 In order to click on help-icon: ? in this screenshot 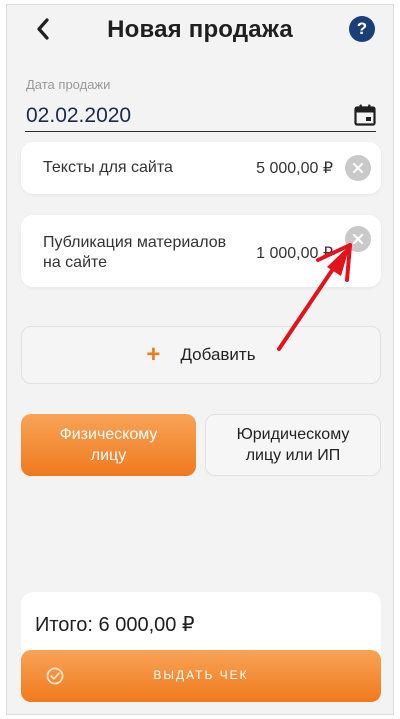, I will do `click(362, 28)`.